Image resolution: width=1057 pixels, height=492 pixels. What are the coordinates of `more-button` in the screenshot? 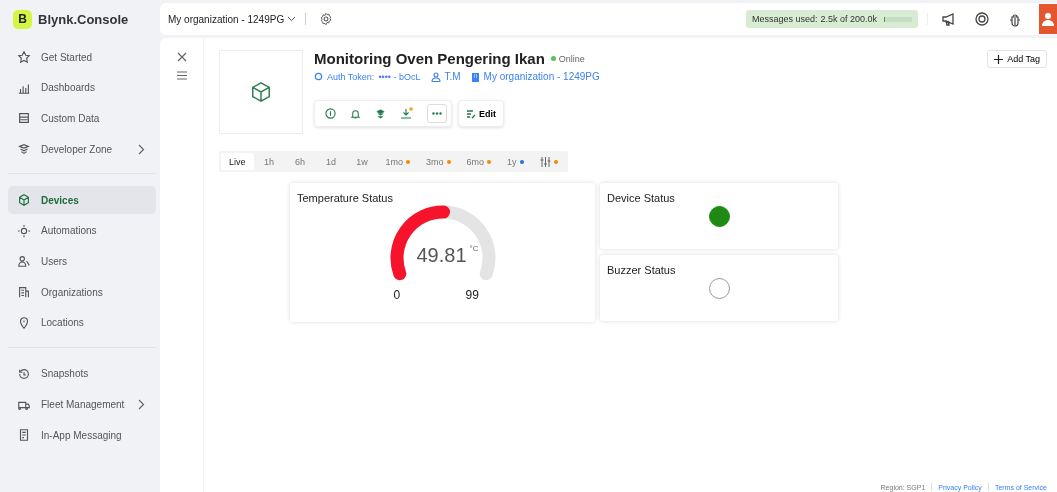 It's located at (437, 113).